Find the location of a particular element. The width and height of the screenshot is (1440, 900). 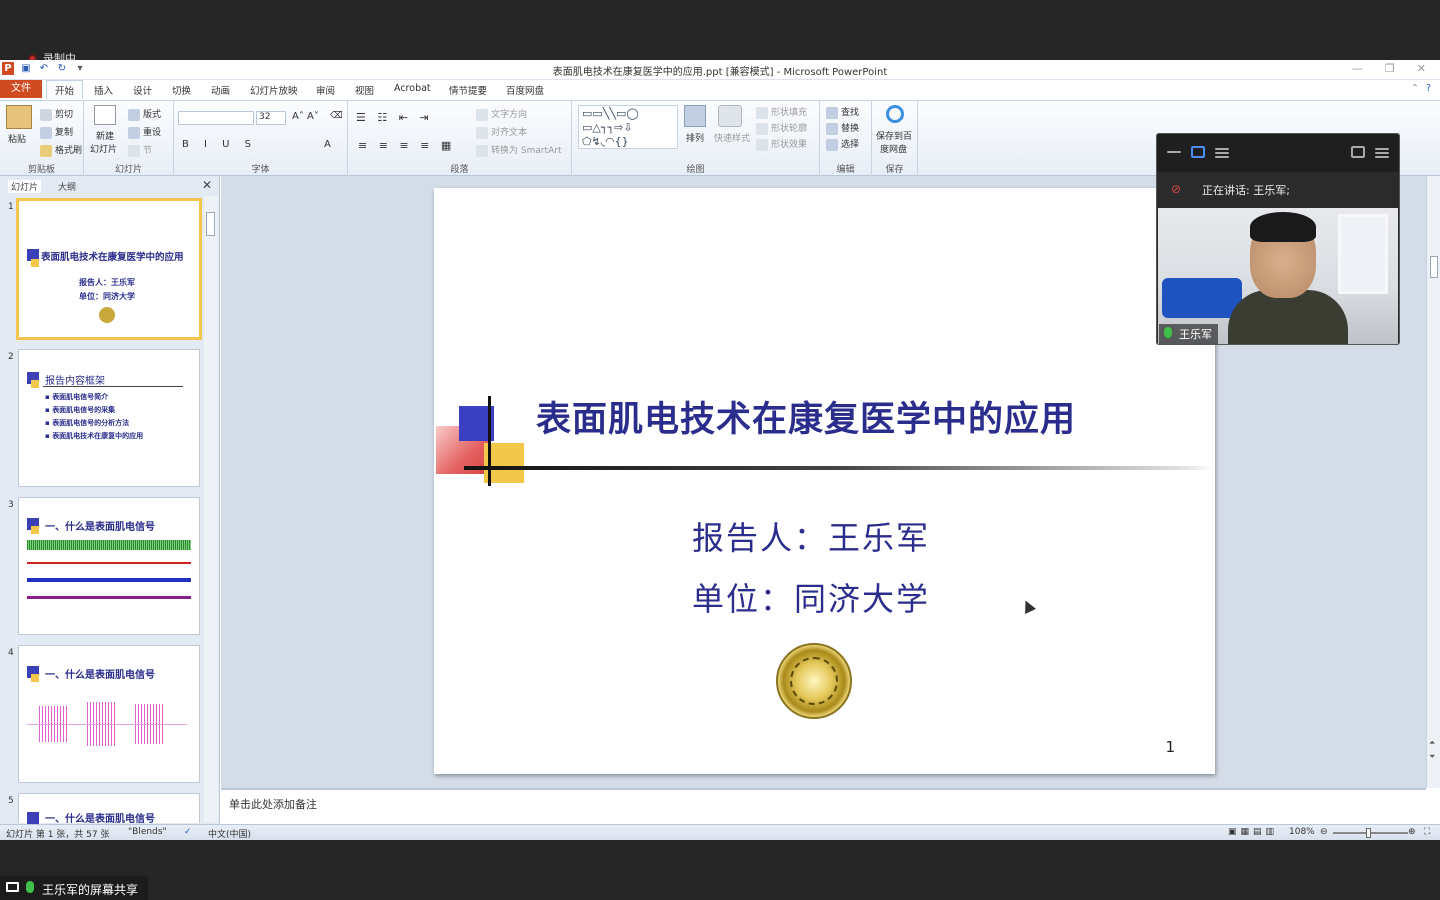

tab-transitions: 切换 is located at coordinates (181, 90).